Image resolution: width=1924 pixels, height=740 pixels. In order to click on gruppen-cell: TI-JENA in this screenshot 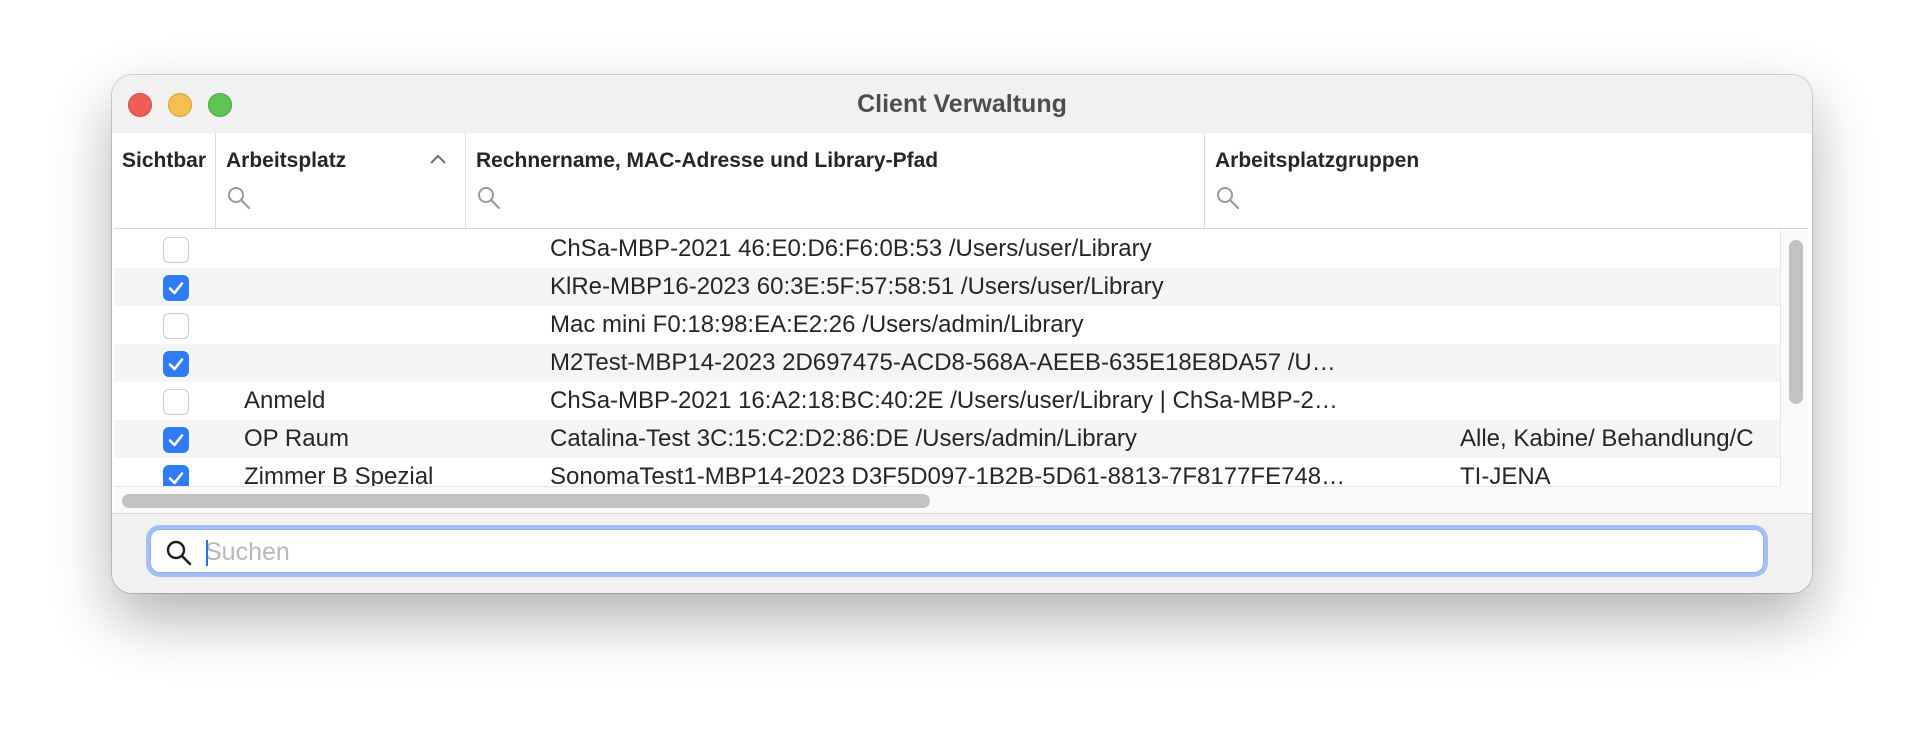, I will do `click(1505, 474)`.